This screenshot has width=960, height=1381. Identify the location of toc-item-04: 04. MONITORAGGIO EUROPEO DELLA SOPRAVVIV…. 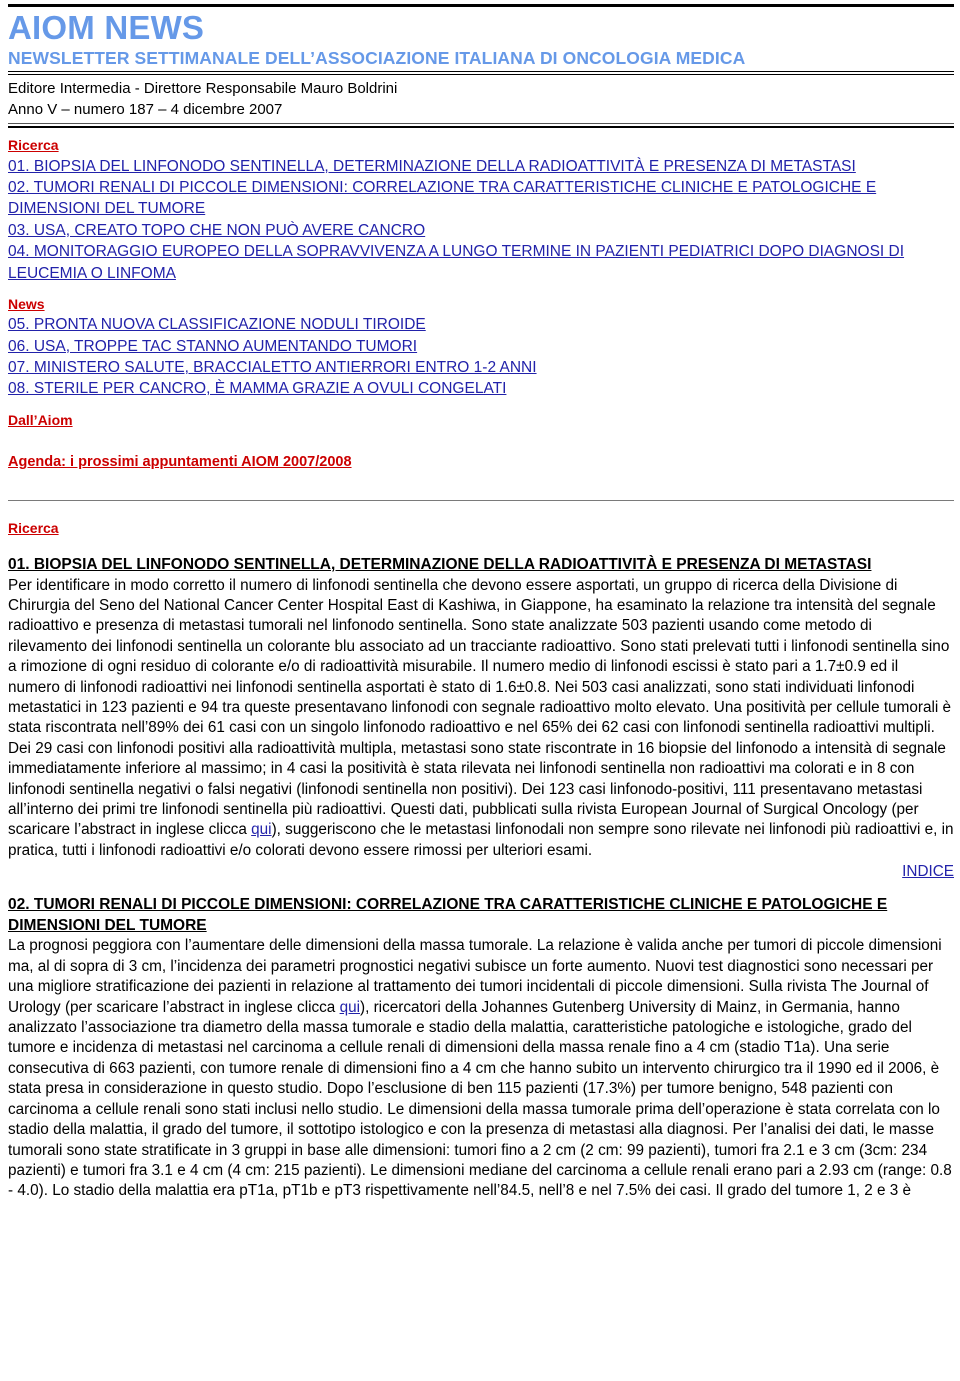
(481, 262).